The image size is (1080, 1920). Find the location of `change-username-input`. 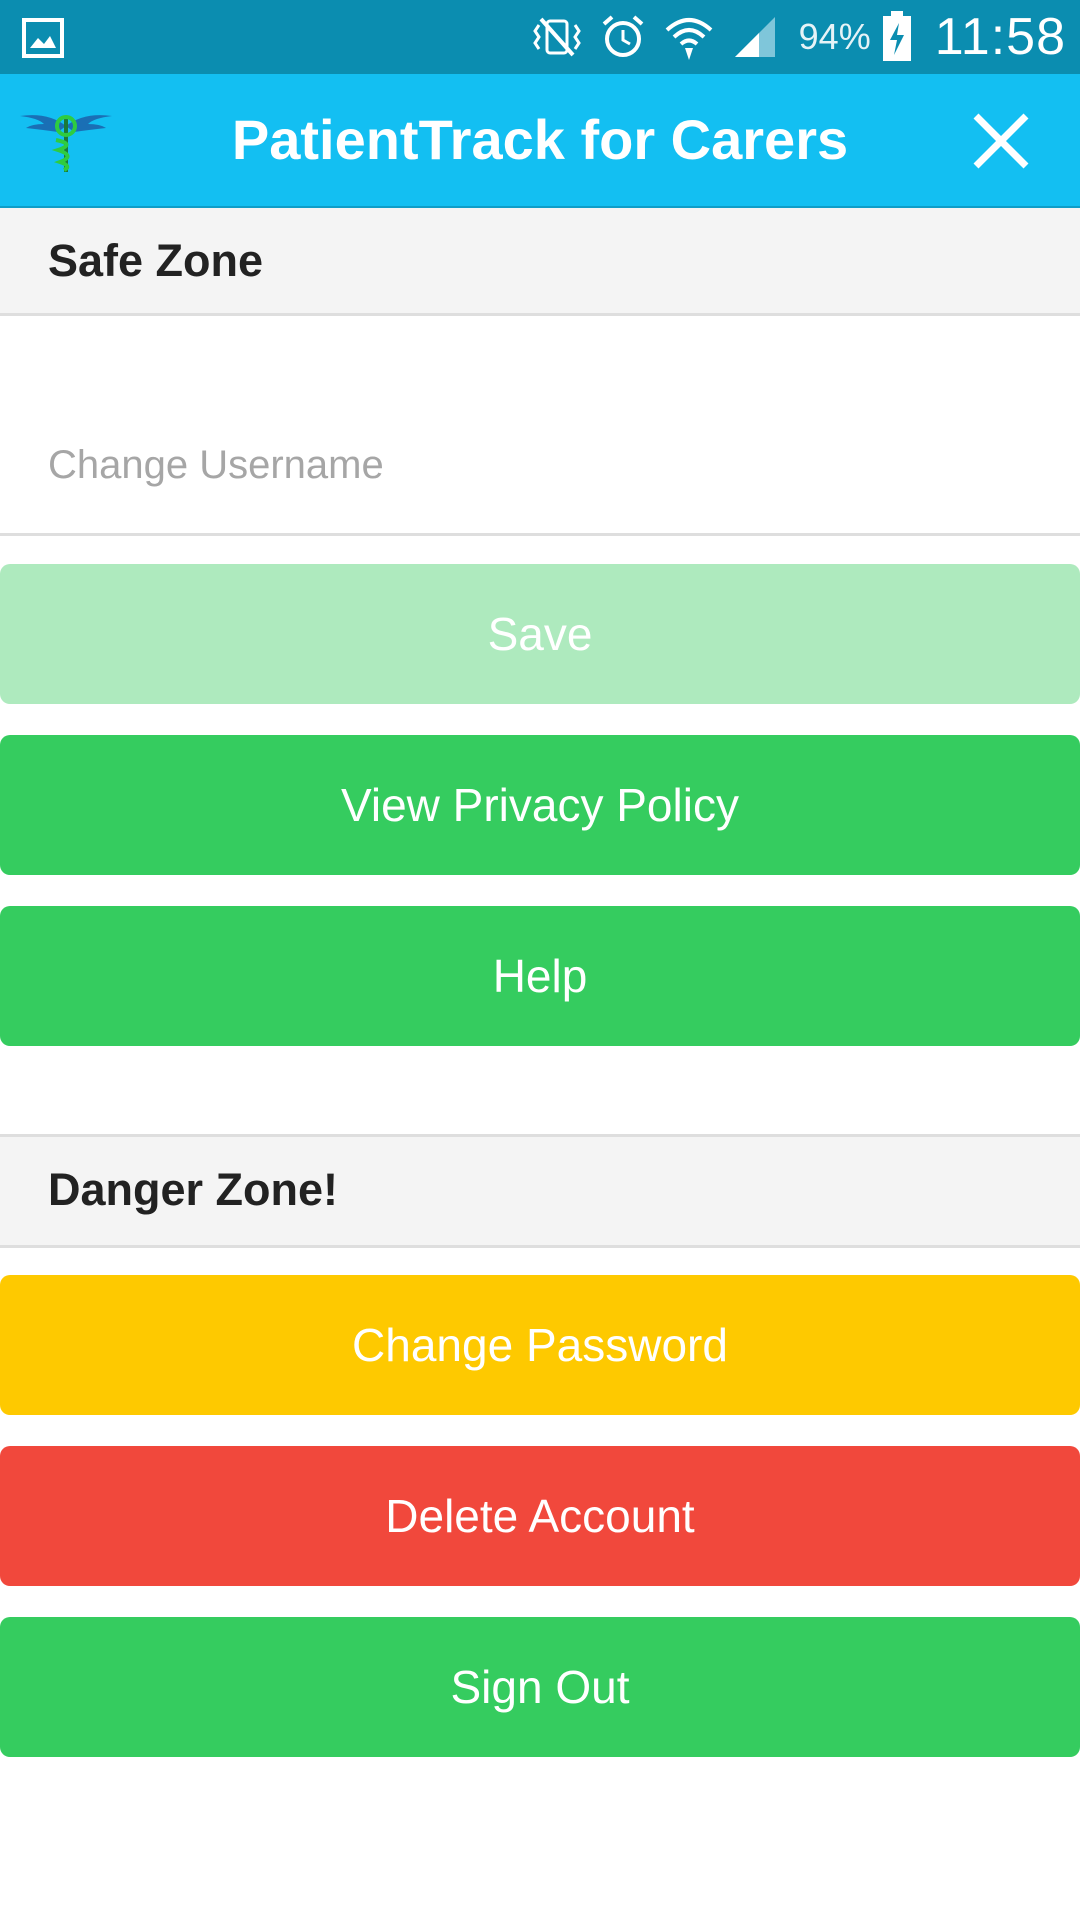

change-username-input is located at coordinates (540, 465).